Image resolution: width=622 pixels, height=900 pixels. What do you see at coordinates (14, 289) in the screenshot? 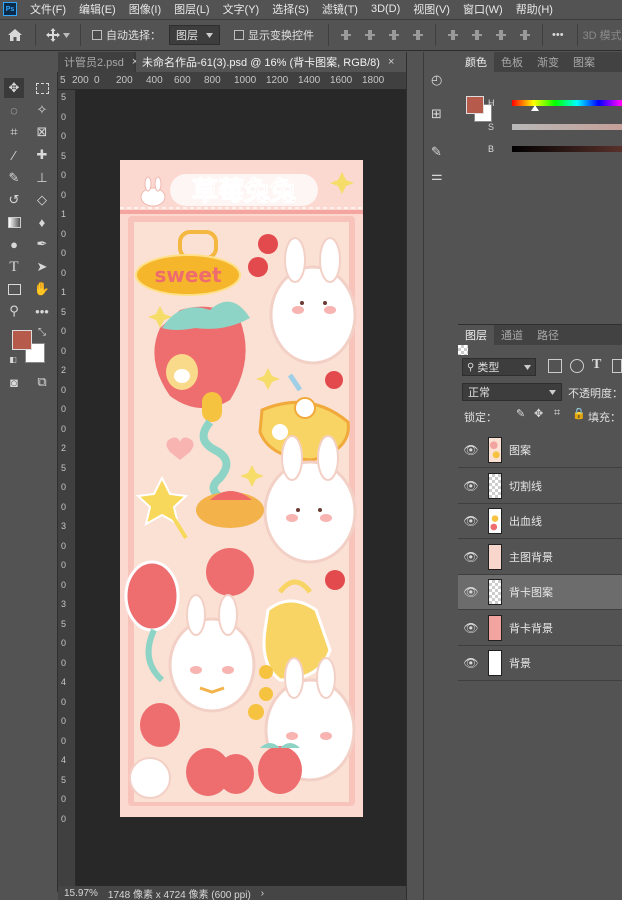
I see `rectangle-tool-icon` at bounding box center [14, 289].